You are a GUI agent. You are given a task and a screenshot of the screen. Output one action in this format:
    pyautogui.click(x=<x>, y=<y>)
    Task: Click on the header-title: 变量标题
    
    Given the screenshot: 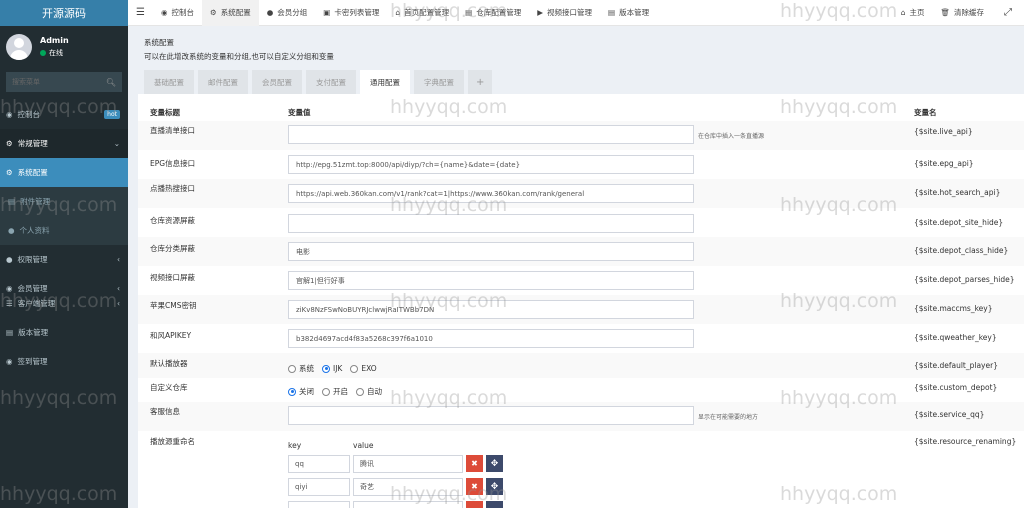 What is the action you would take?
    pyautogui.click(x=165, y=112)
    